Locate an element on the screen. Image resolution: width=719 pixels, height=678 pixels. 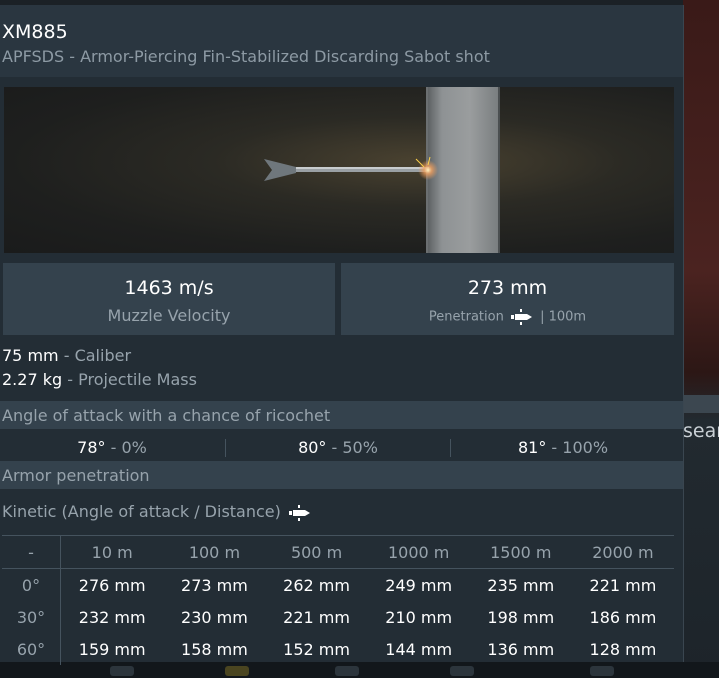
table-cell: 128 mm is located at coordinates (623, 649).